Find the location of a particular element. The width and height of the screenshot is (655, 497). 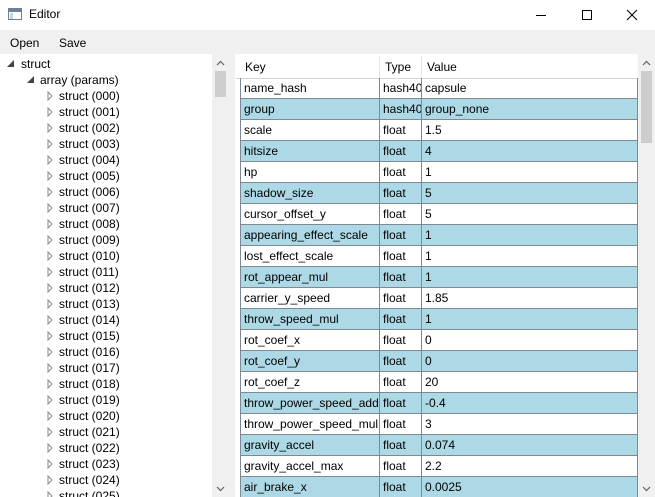

pane-splitter is located at coordinates (232, 275).